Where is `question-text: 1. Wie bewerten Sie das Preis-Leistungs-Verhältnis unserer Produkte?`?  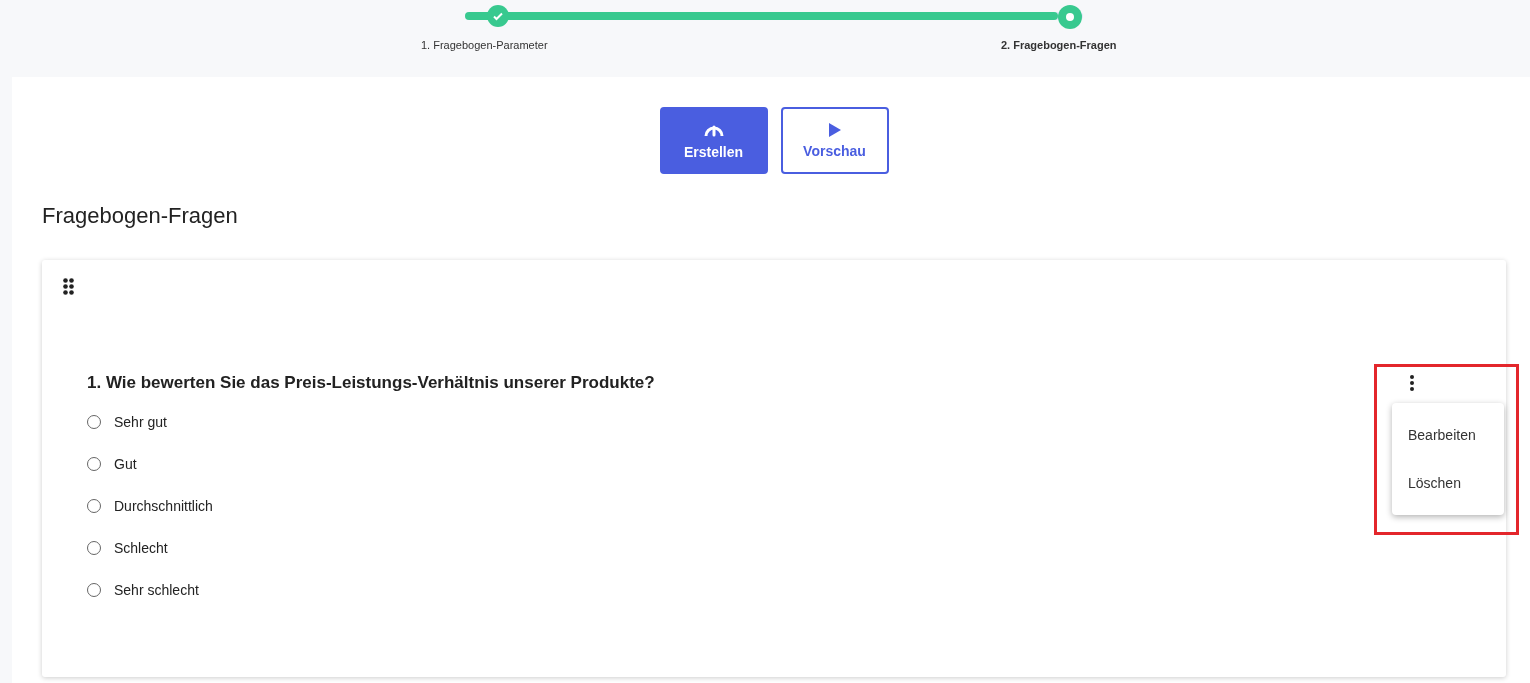
question-text: 1. Wie bewerten Sie das Preis-Leistungs-Verhältnis unserer Produkte? is located at coordinates (371, 383).